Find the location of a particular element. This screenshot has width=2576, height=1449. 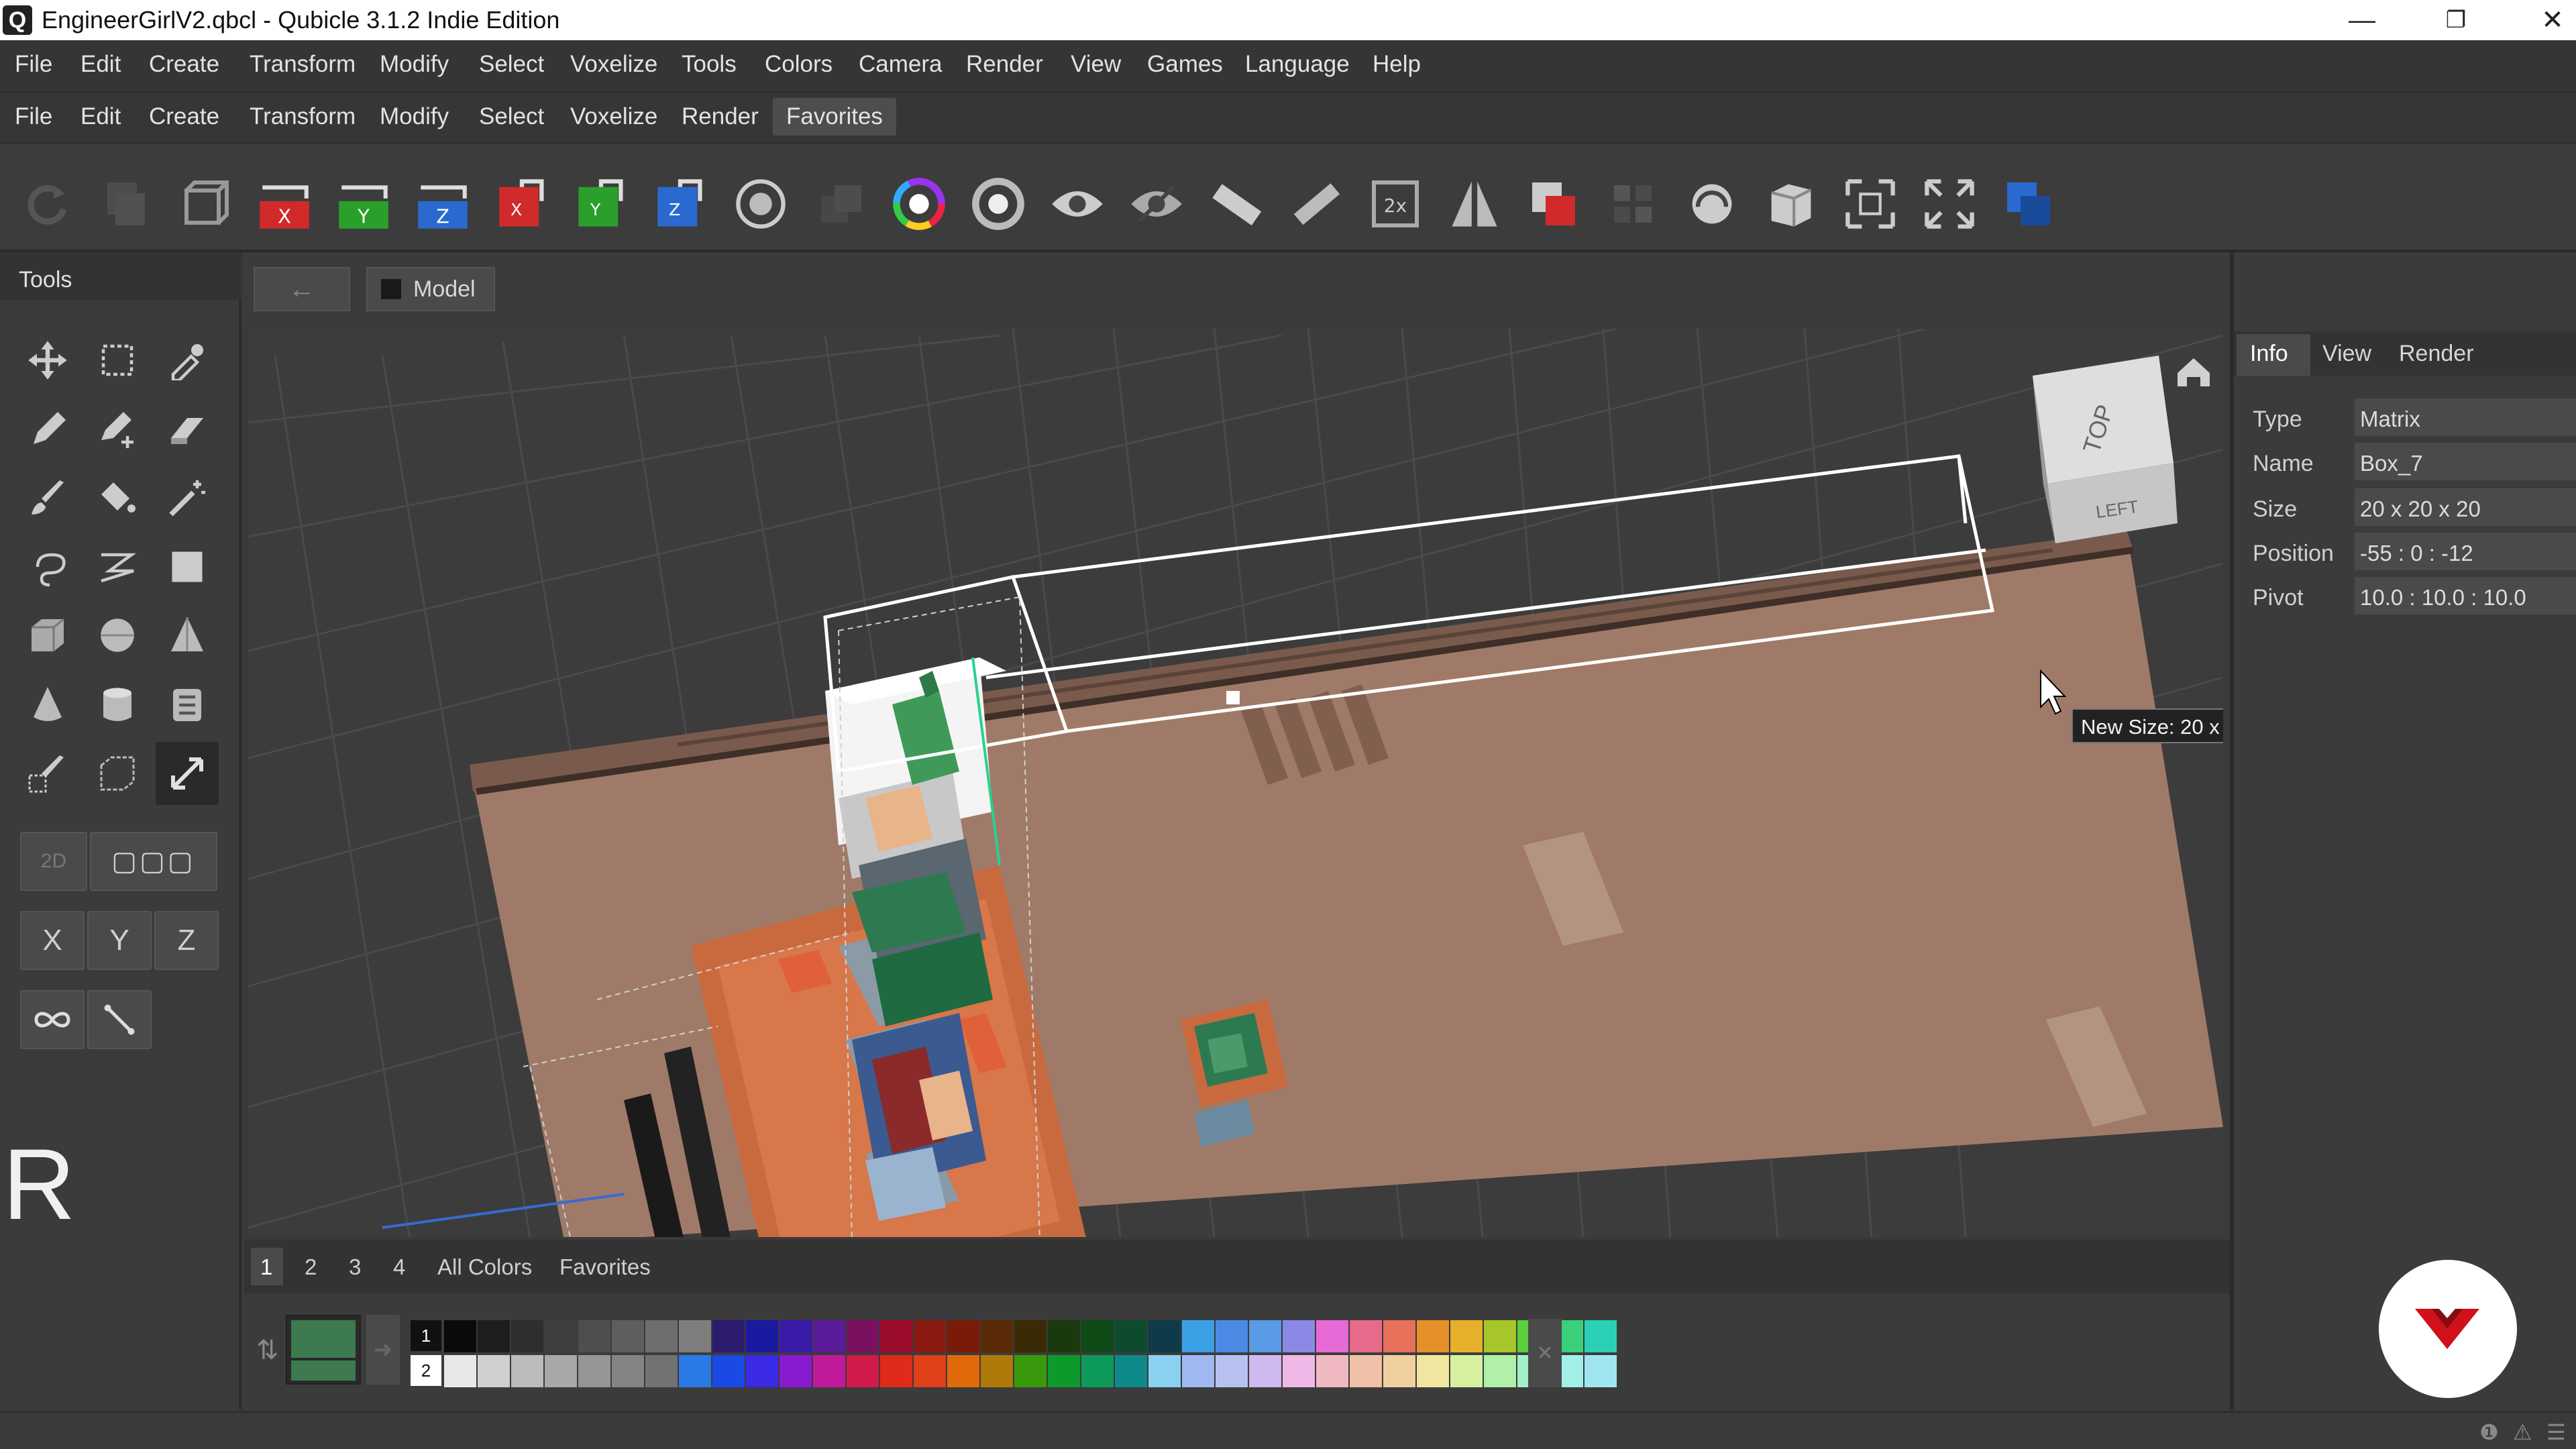

menu-colors: Colors is located at coordinates (799, 64).